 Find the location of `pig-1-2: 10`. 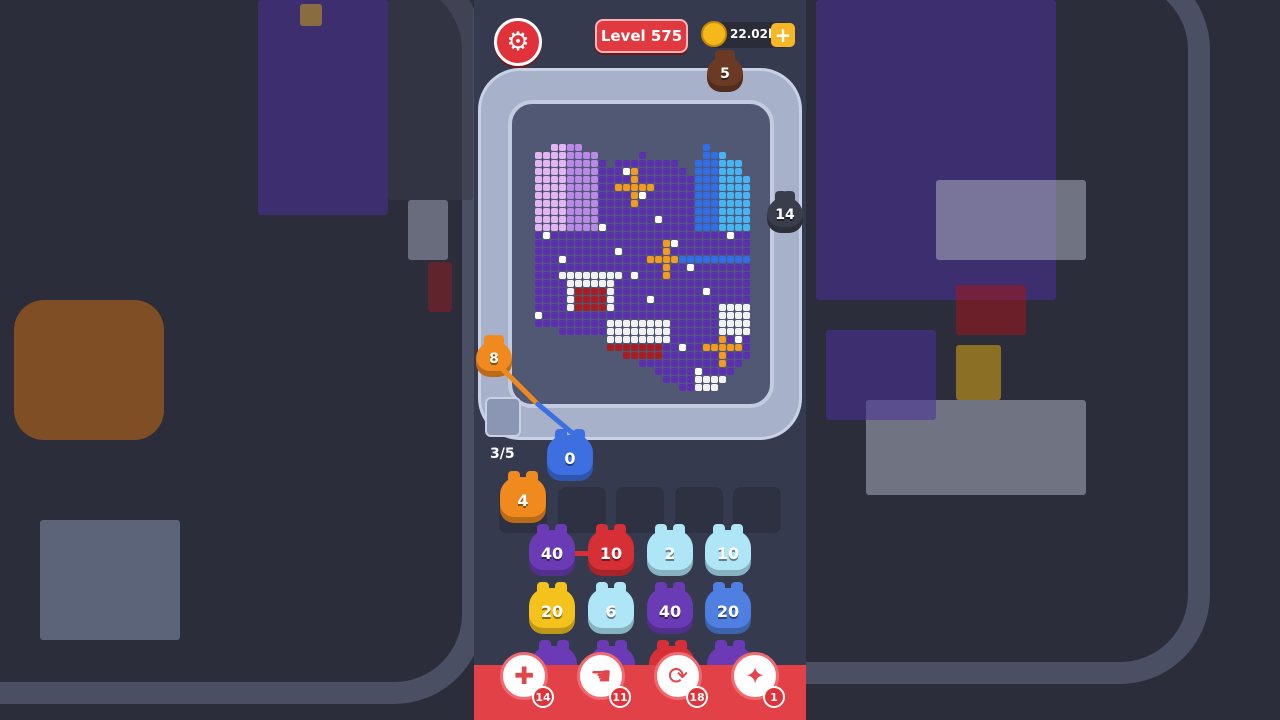

pig-1-2: 10 is located at coordinates (611, 550).